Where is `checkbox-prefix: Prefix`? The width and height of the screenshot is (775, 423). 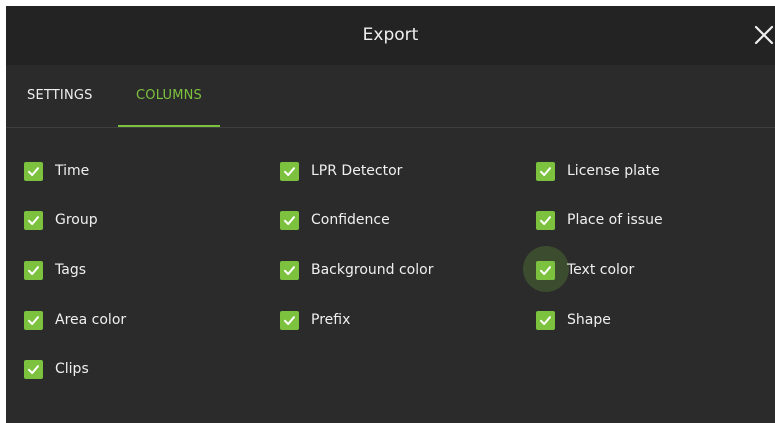
checkbox-prefix: Prefix is located at coordinates (315, 320).